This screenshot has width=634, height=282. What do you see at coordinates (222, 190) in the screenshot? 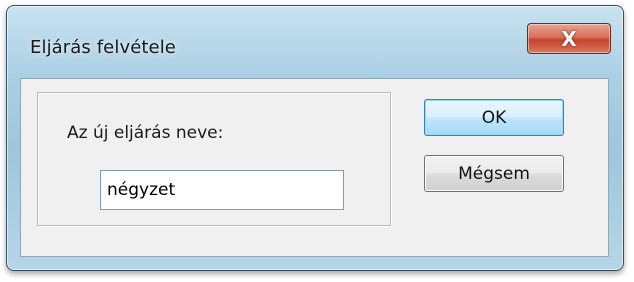
I see `procedure-name-input` at bounding box center [222, 190].